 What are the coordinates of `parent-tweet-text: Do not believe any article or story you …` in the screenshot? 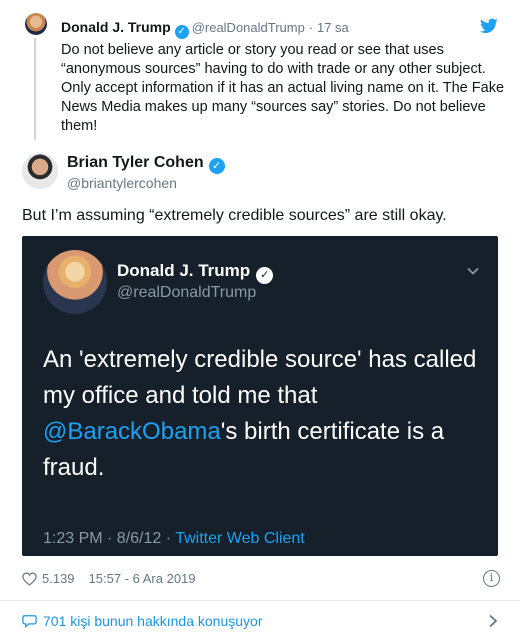 It's located at (283, 88).